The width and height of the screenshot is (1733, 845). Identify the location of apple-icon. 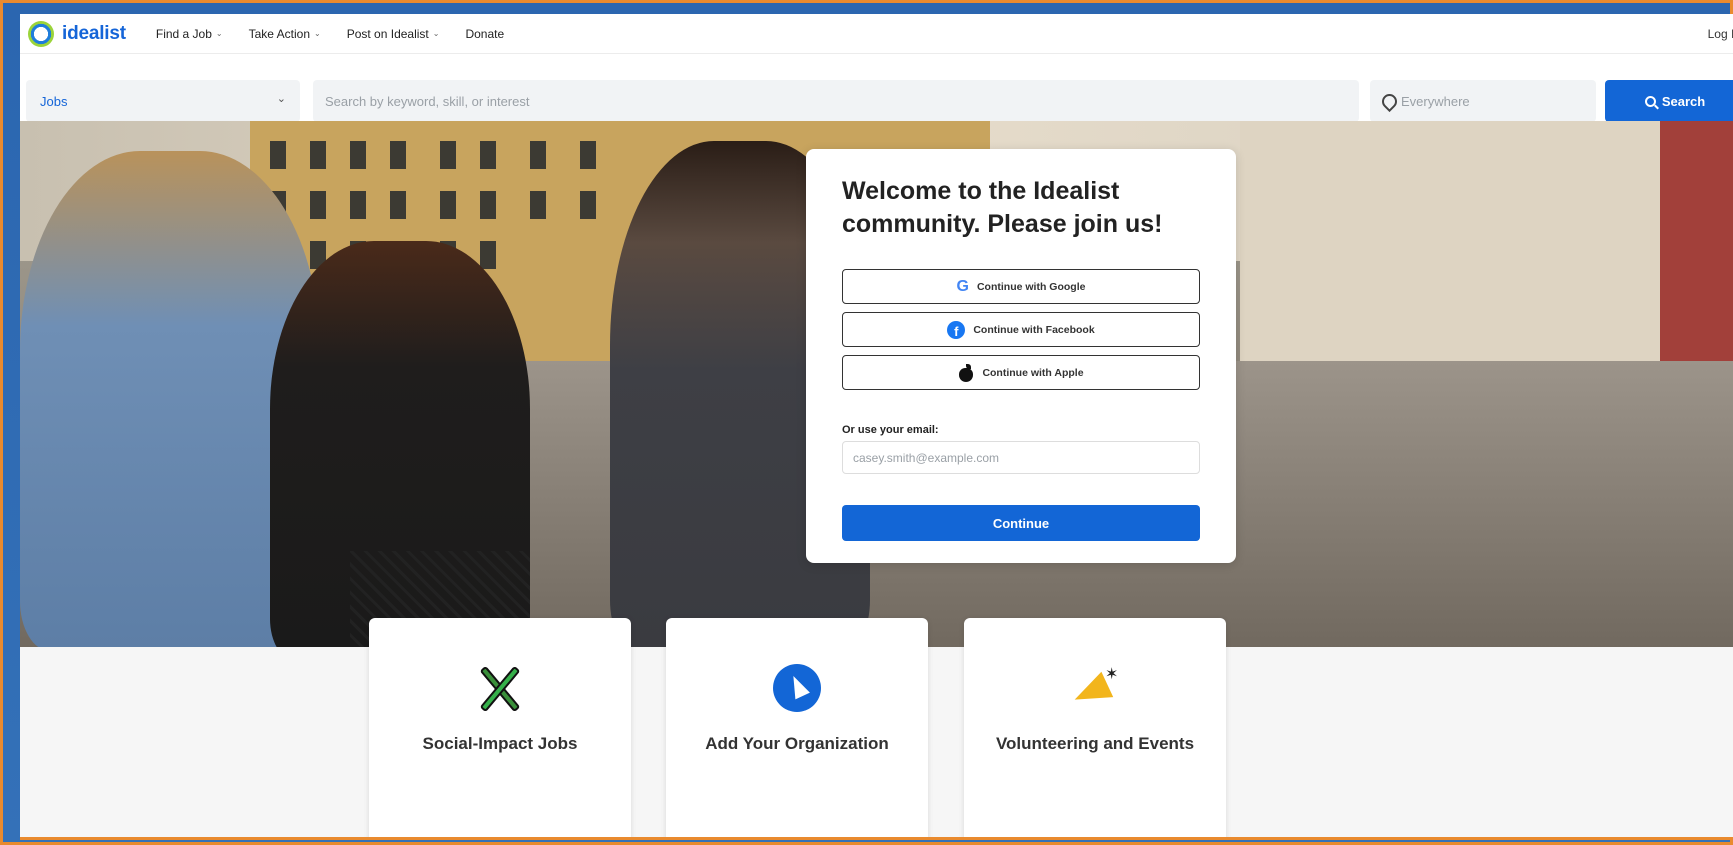
(966, 372).